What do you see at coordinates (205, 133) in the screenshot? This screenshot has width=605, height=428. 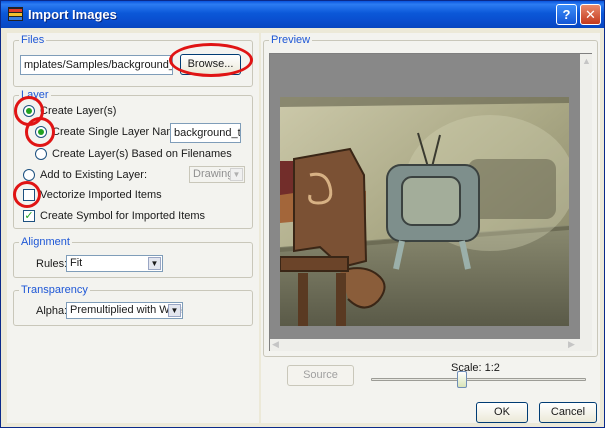 I see `single-layer-name-field: background_tv` at bounding box center [205, 133].